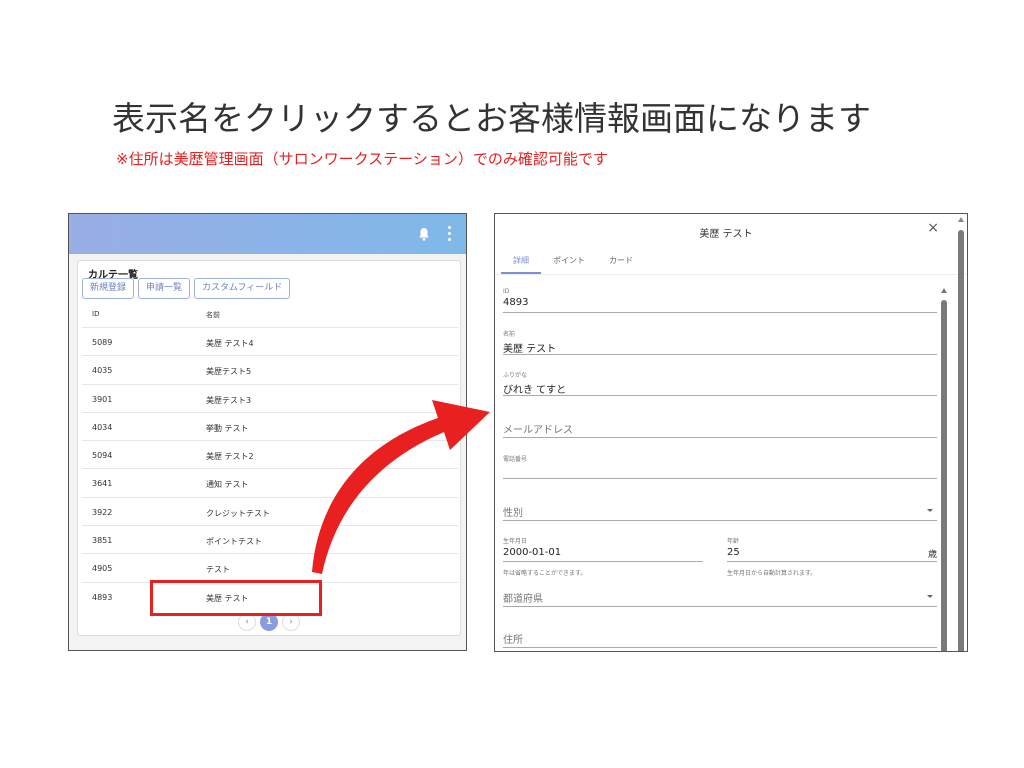  I want to click on age-field: 年齢 25 歳, so click(832, 549).